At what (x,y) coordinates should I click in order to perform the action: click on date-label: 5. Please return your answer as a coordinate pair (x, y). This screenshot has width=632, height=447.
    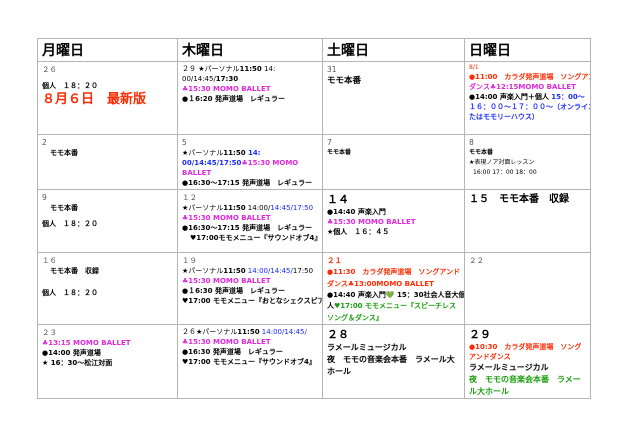
    Looking at the image, I should click on (184, 142).